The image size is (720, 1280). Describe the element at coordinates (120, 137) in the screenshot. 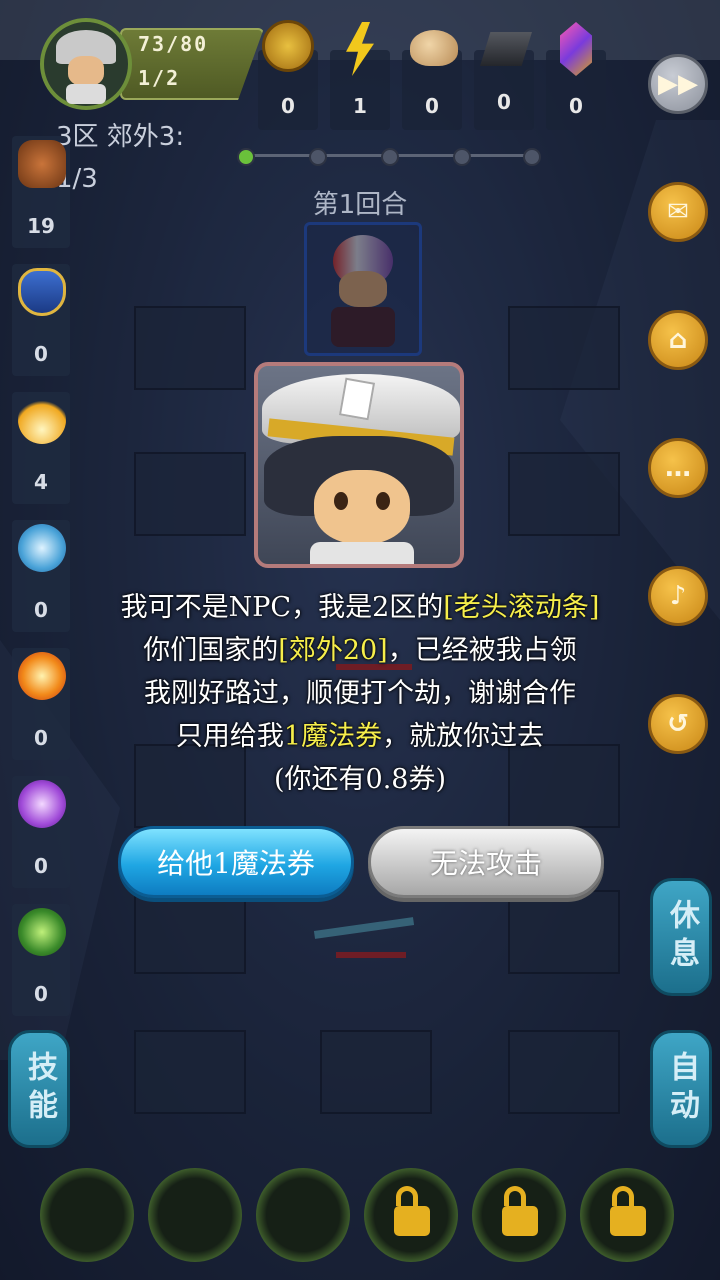

I see `stage-name: 3区 郊外3:` at that location.